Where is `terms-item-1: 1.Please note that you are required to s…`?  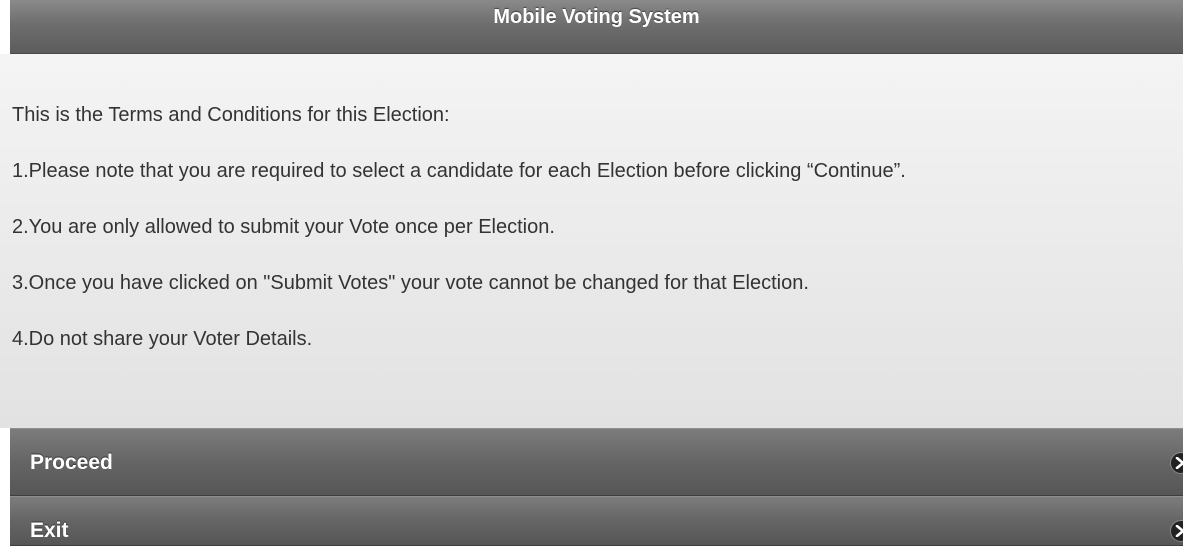 terms-item-1: 1.Please note that you are required to s… is located at coordinates (459, 171).